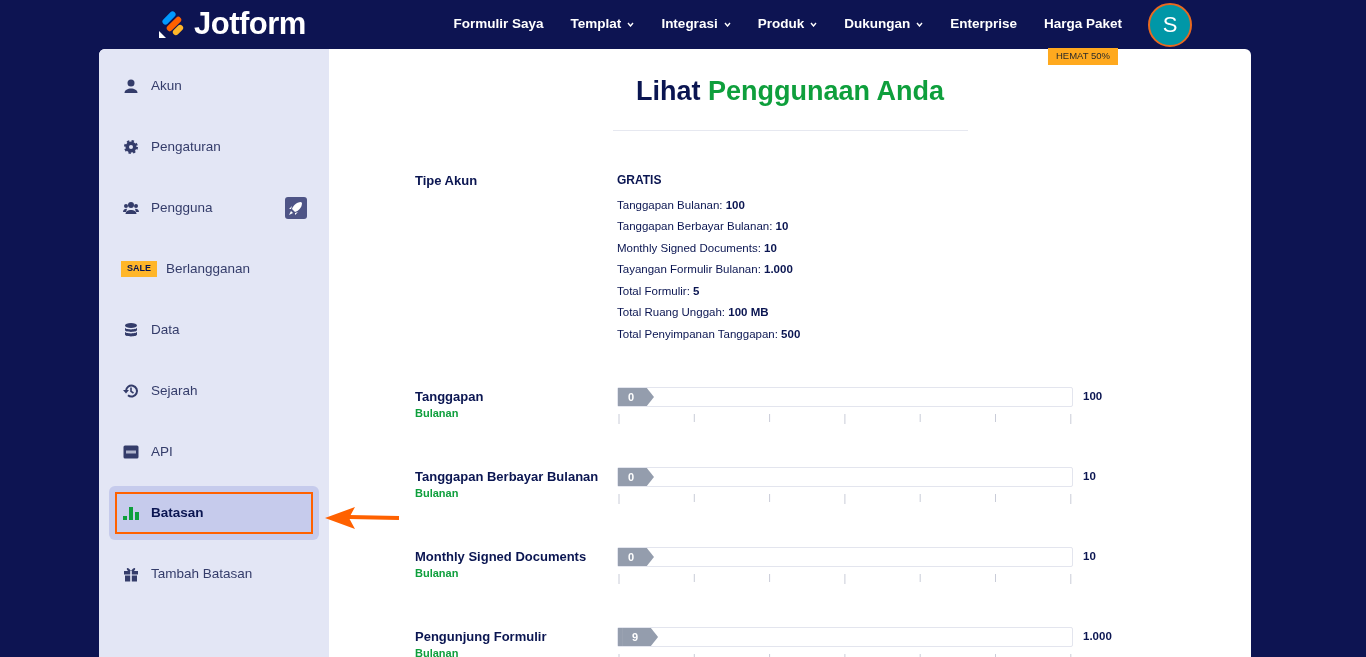  Describe the element at coordinates (501, 557) in the screenshot. I see `usage-label: Monthly Signed Documents` at that location.